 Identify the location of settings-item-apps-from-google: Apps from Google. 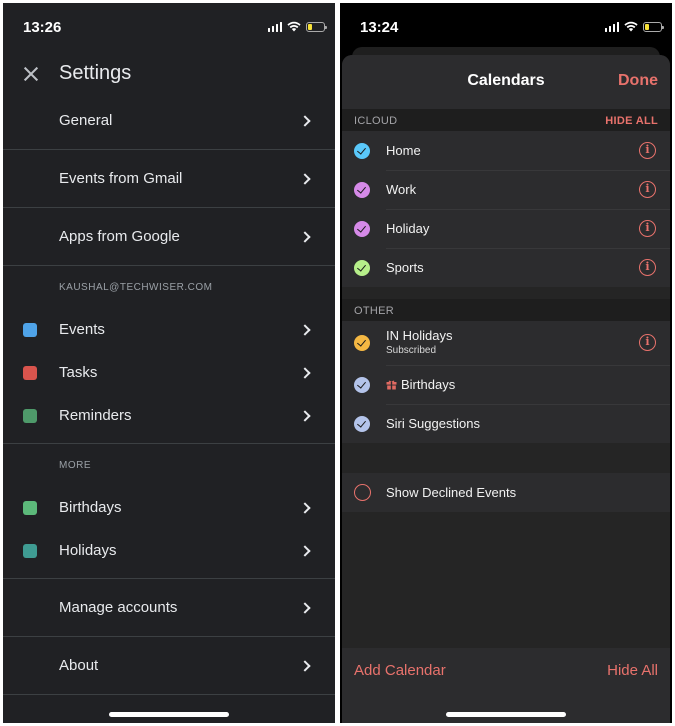
(169, 236).